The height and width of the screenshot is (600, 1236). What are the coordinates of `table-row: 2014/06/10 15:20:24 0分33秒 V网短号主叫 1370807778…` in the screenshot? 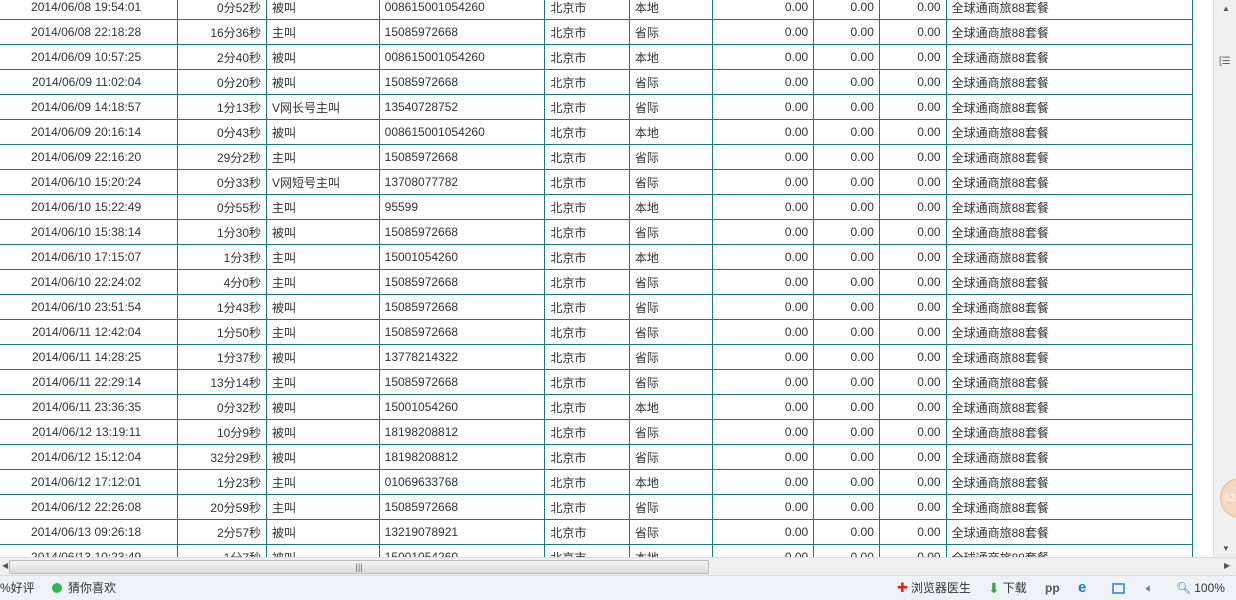 It's located at (597, 182).